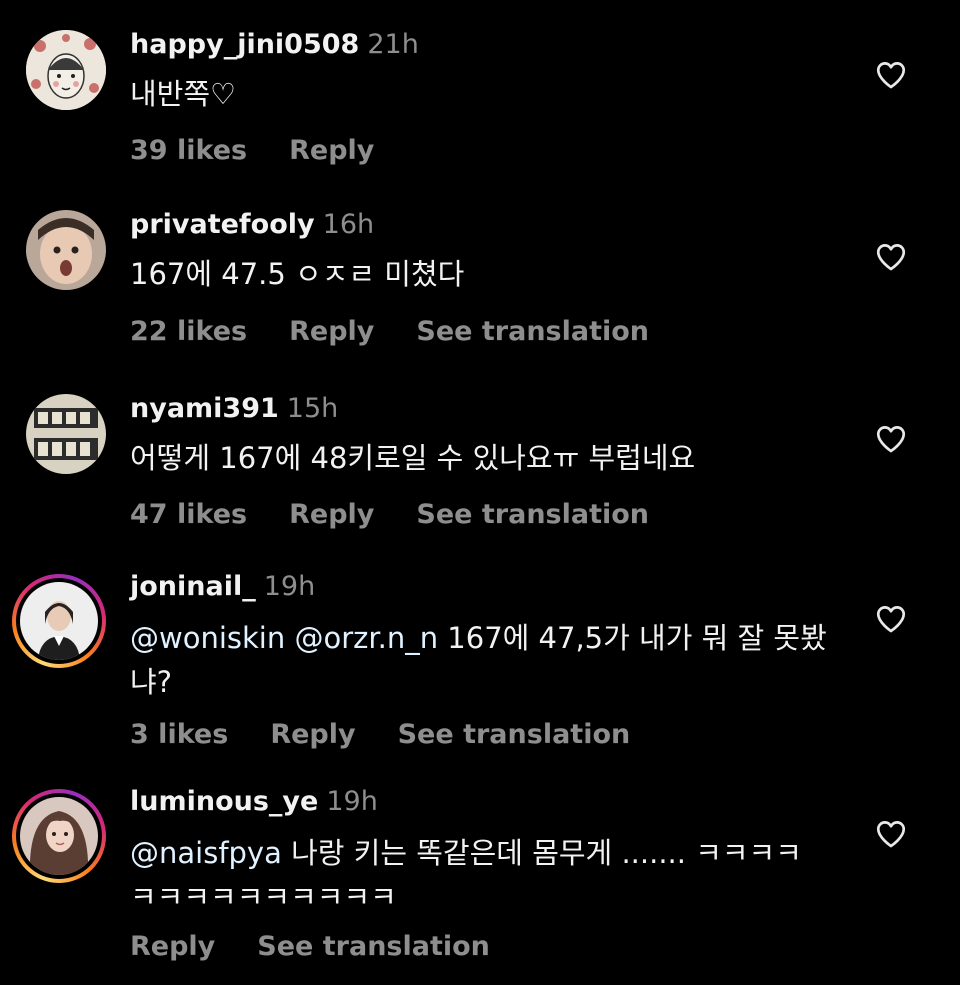  I want to click on comment-header: luminous_ye 19h, so click(254, 802).